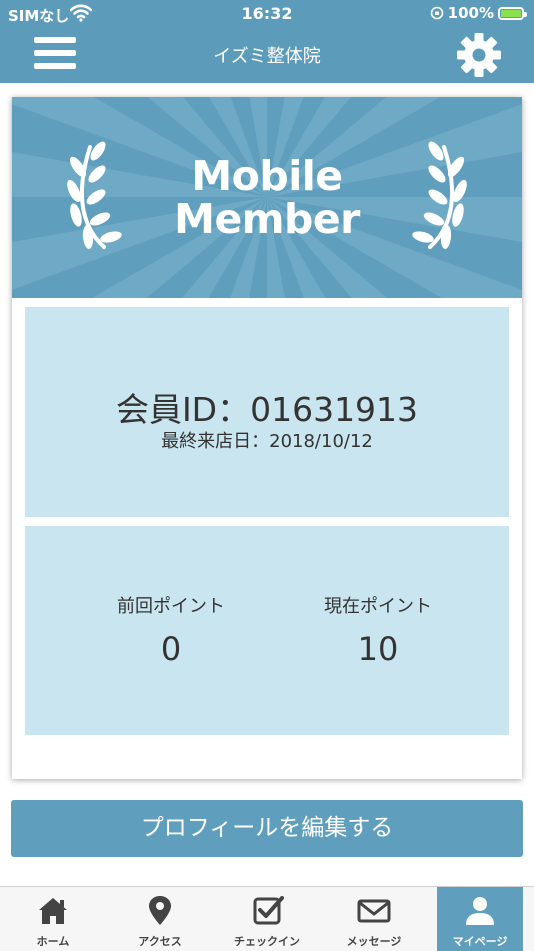 The width and height of the screenshot is (534, 951). I want to click on edit-profile-button: プロフィールを編集する, so click(267, 828).